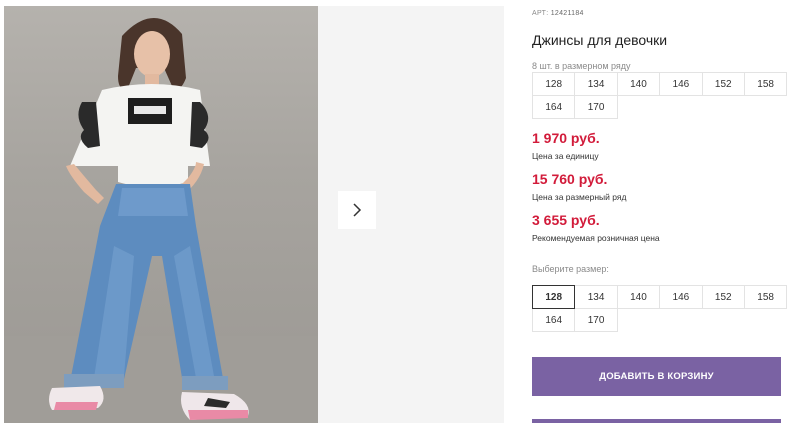  Describe the element at coordinates (554, 297) in the screenshot. I see `size-option: 128` at that location.